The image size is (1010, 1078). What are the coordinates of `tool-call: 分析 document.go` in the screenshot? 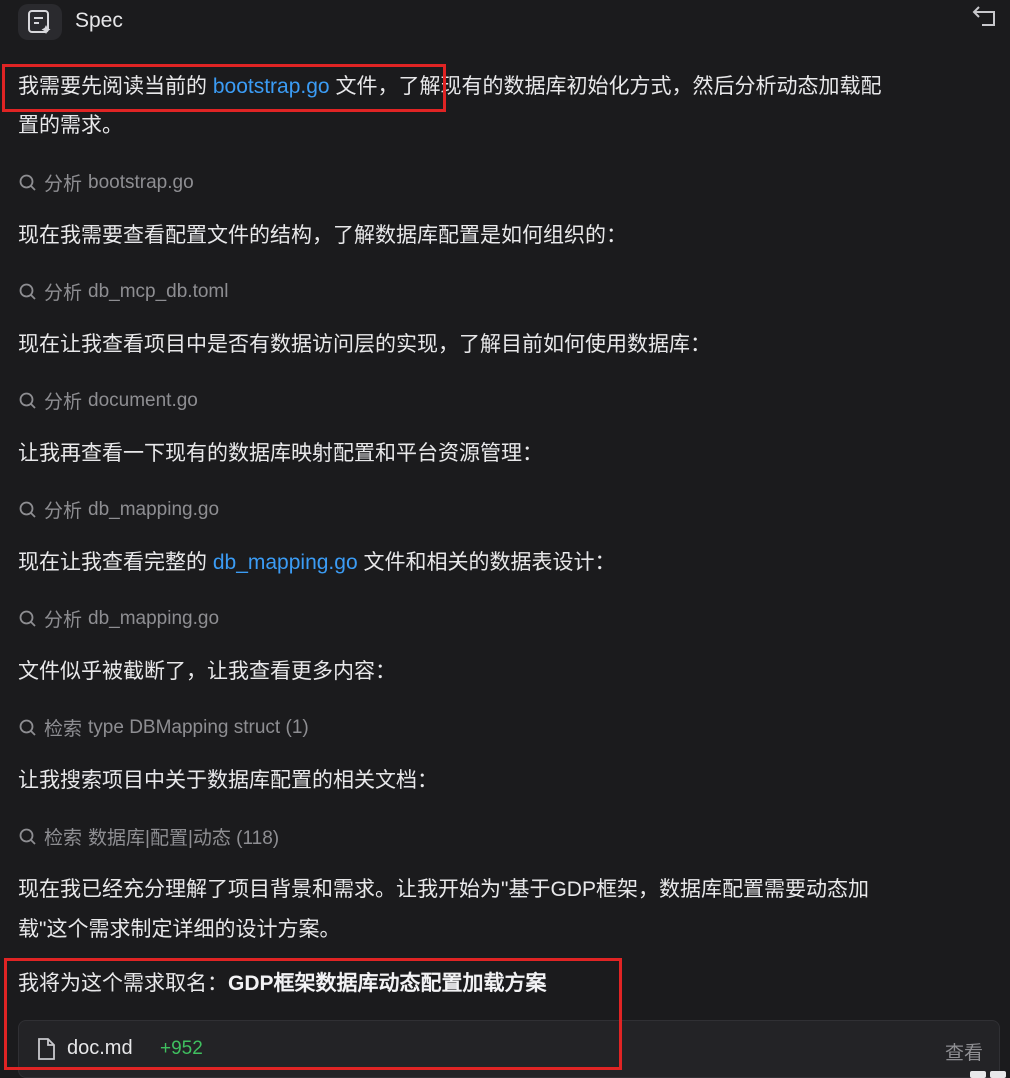 It's located at (108, 400).